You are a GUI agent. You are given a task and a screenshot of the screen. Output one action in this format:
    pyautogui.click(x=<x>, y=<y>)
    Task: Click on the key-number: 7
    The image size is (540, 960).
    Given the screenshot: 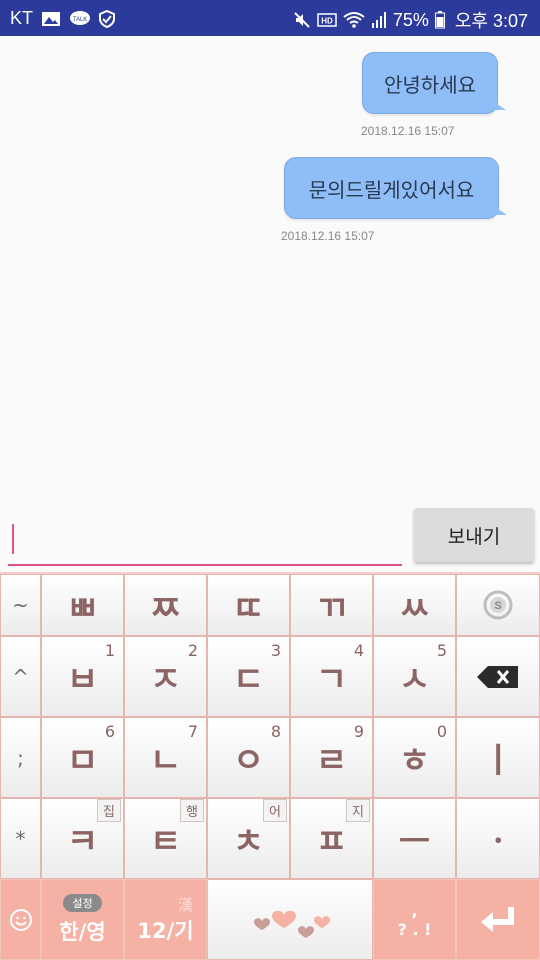 What is the action you would take?
    pyautogui.click(x=192, y=731)
    